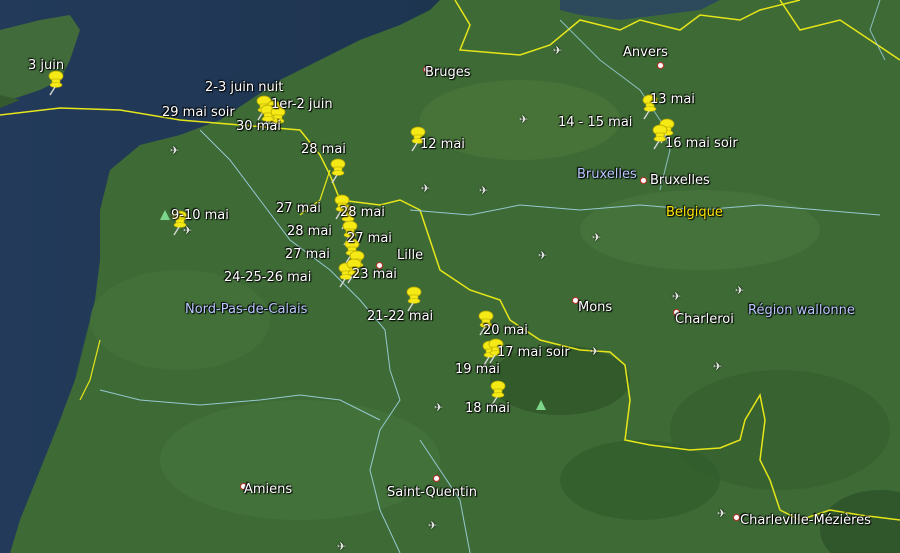 The image size is (900, 553). I want to click on city-dot-bruxelles, so click(643, 180).